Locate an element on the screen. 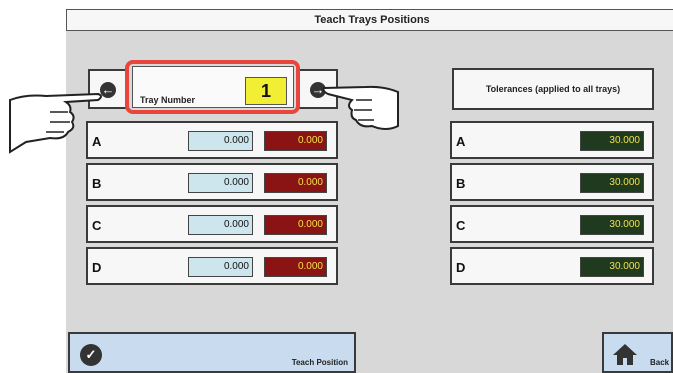 This screenshot has width=673, height=373. home-icon is located at coordinates (625, 354).